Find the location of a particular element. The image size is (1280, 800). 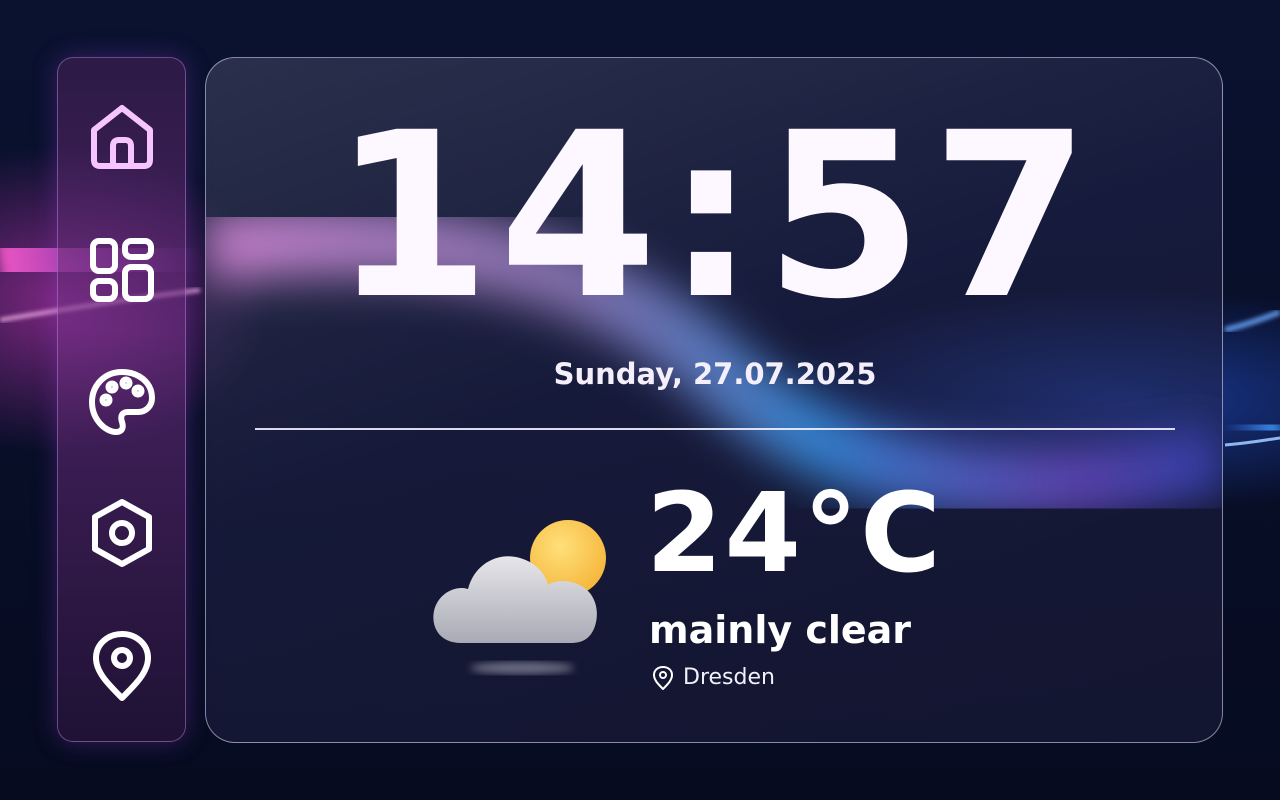

home-icon is located at coordinates (122, 137).